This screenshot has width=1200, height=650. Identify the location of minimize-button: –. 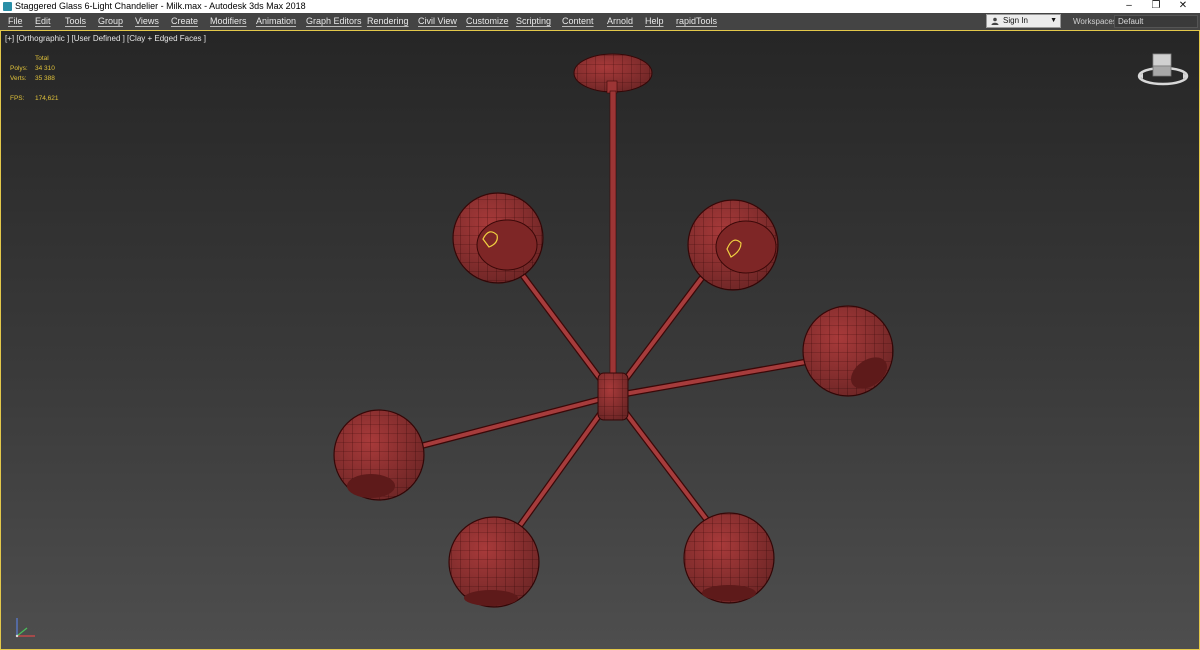
(1129, 6).